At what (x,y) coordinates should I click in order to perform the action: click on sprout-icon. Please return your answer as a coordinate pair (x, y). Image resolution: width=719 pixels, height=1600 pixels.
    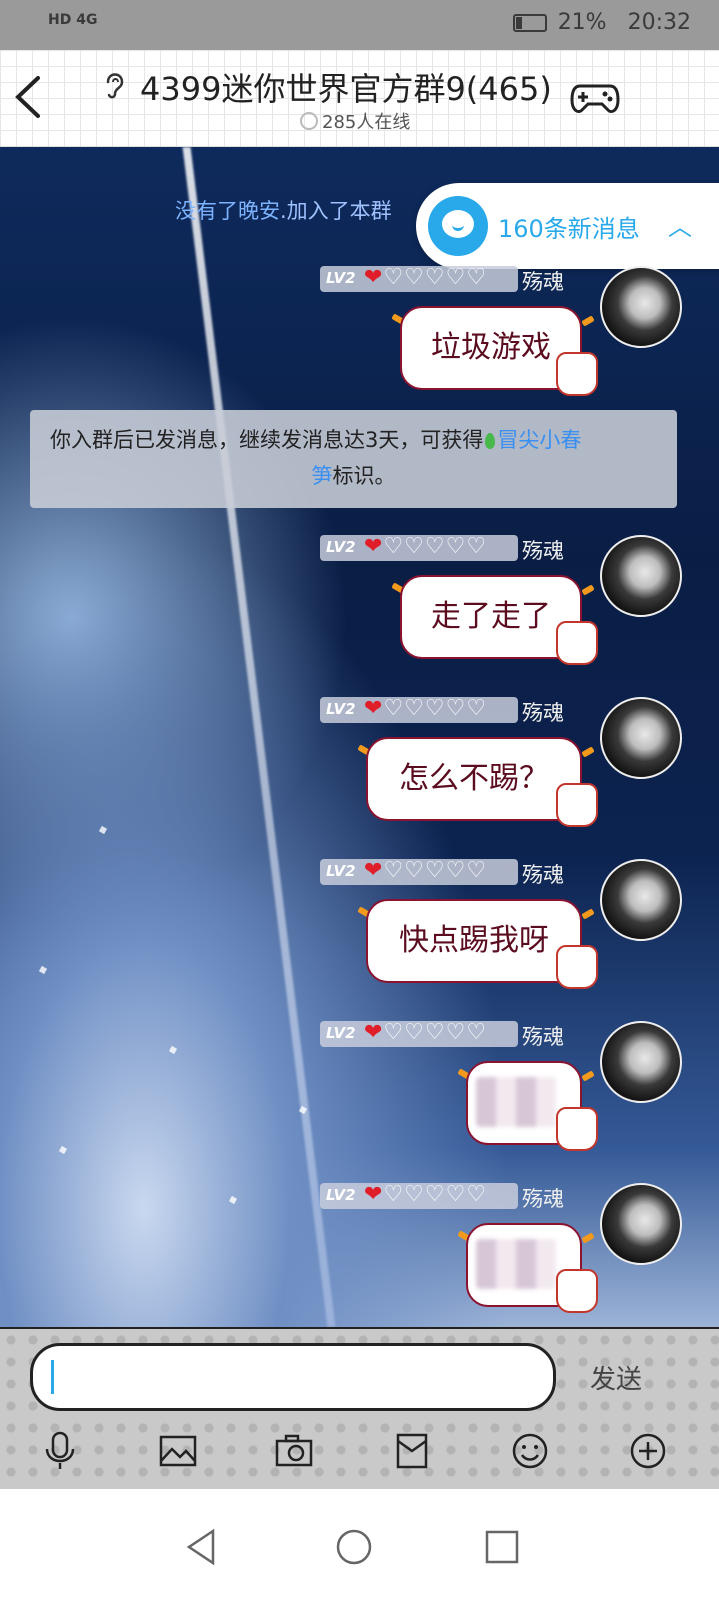
    Looking at the image, I should click on (490, 441).